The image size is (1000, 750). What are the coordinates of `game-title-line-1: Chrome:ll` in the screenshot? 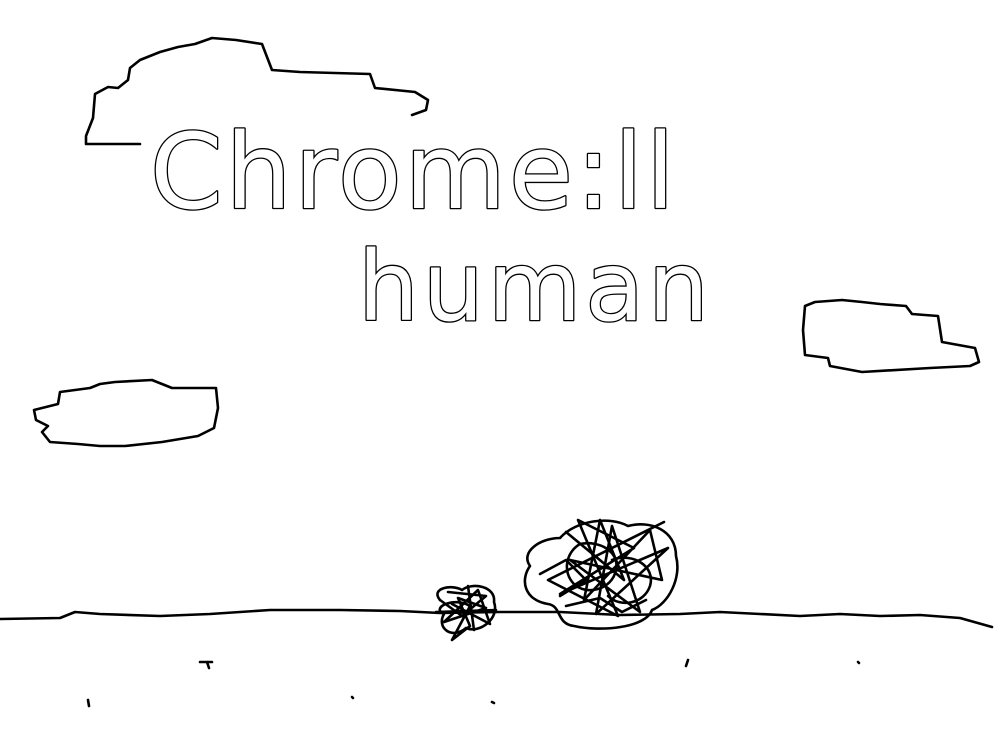 It's located at (414, 172).